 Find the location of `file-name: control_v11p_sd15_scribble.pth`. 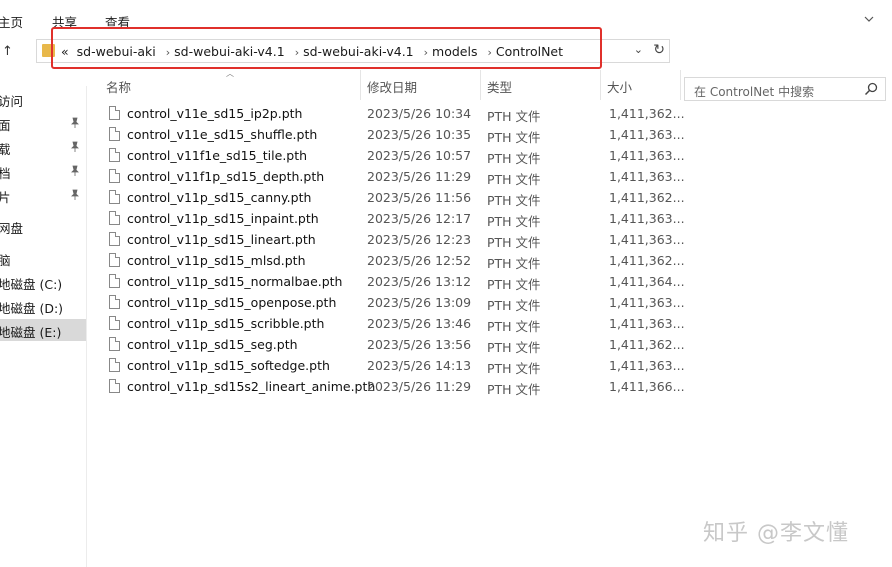

file-name: control_v11p_sd15_scribble.pth is located at coordinates (226, 323).